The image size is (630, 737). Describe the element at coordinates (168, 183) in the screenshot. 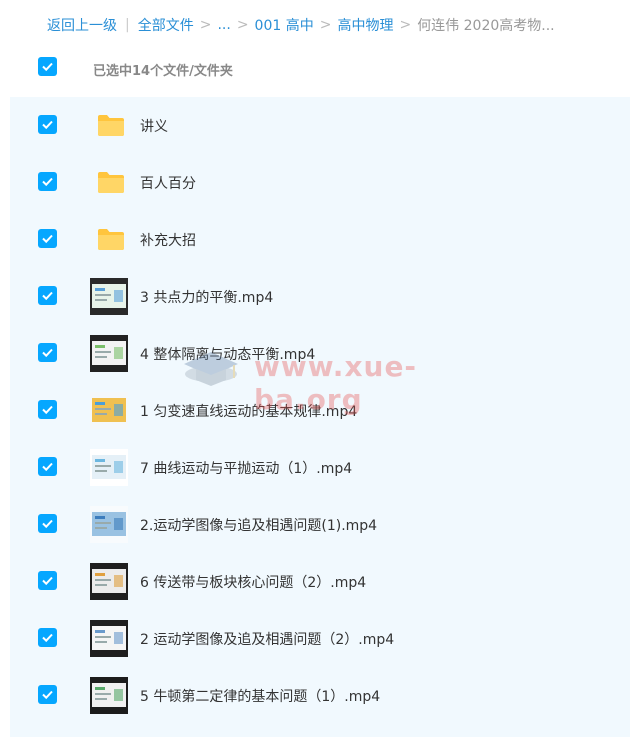

I see `file-name: 百人百分` at that location.